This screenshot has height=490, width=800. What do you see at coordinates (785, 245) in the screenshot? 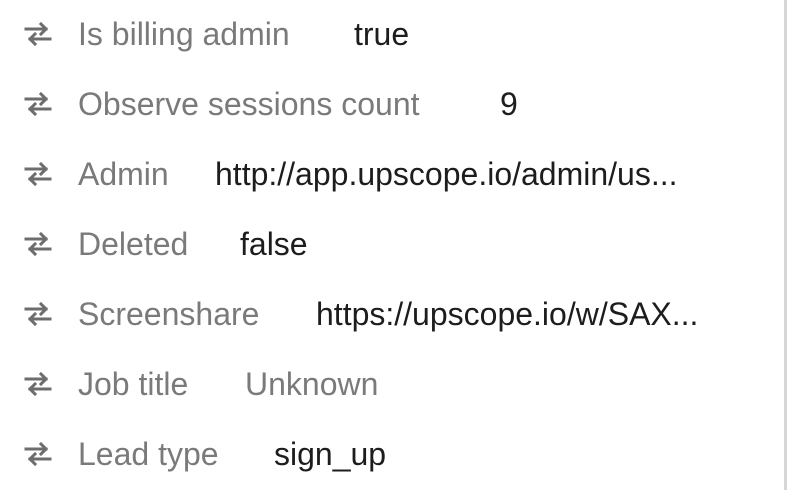
I see `panel-divider` at bounding box center [785, 245].